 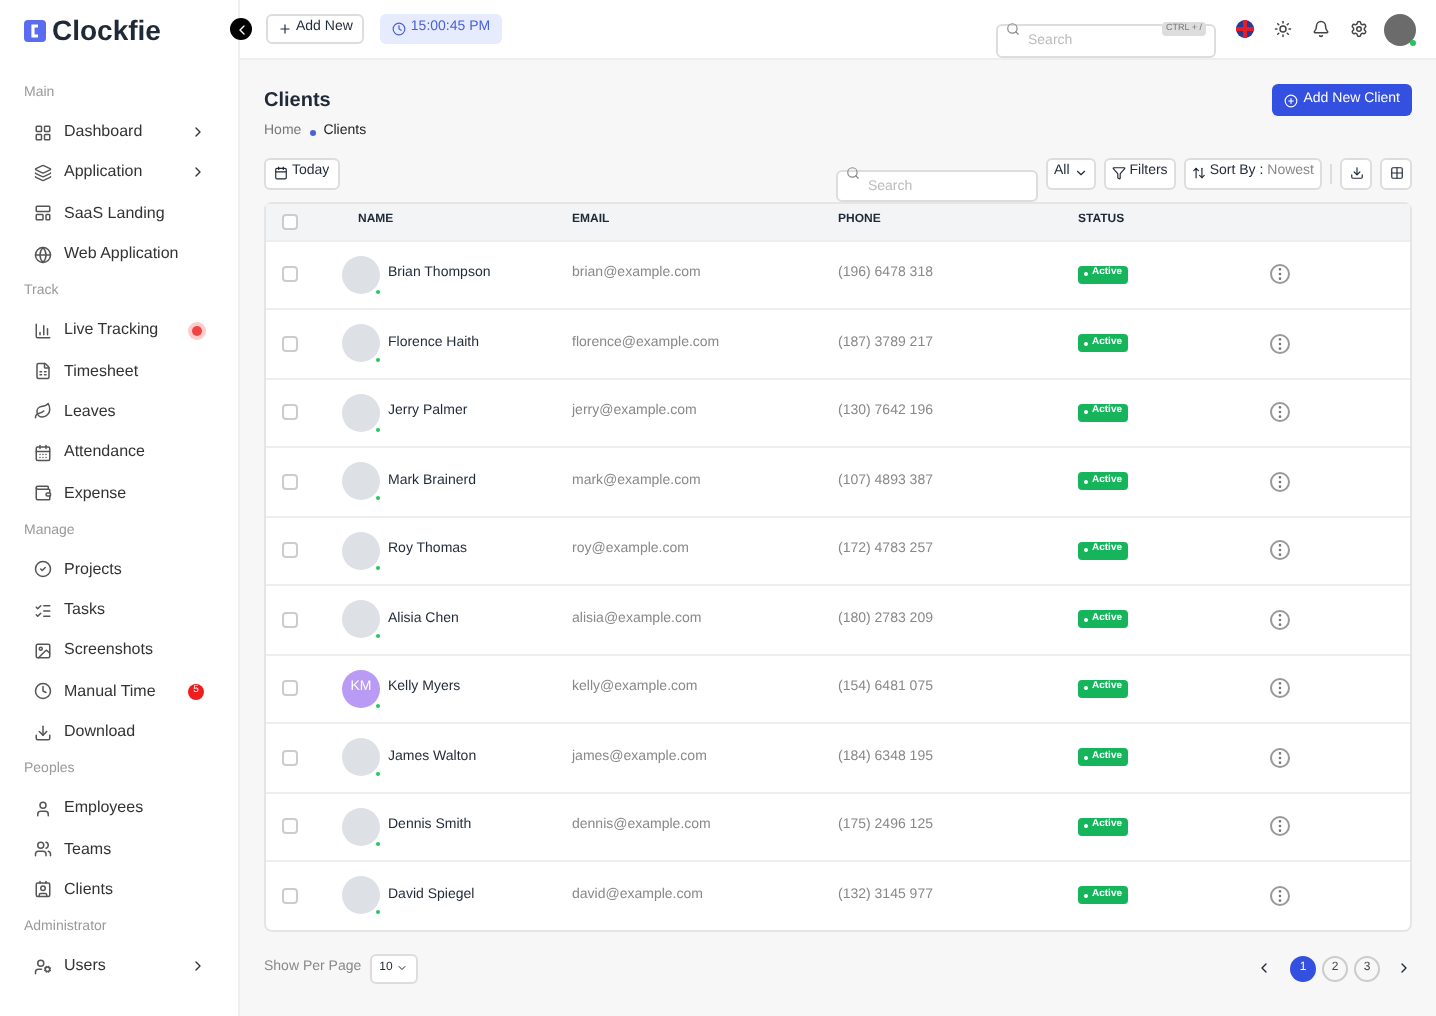 What do you see at coordinates (241, 29) in the screenshot?
I see `collapse-button` at bounding box center [241, 29].